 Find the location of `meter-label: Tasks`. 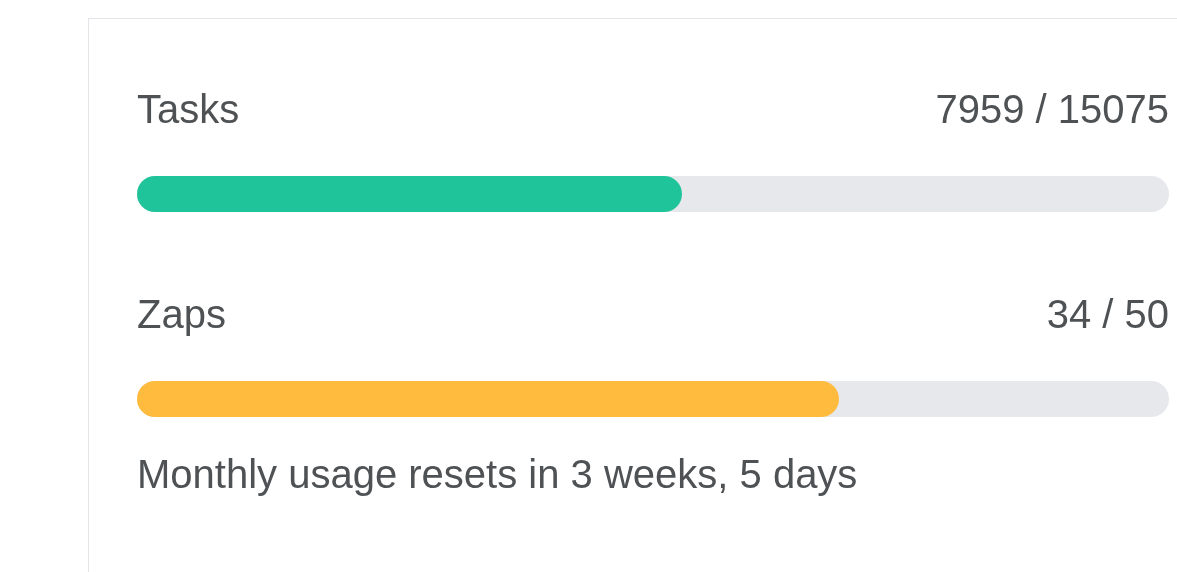

meter-label: Tasks is located at coordinates (188, 109).